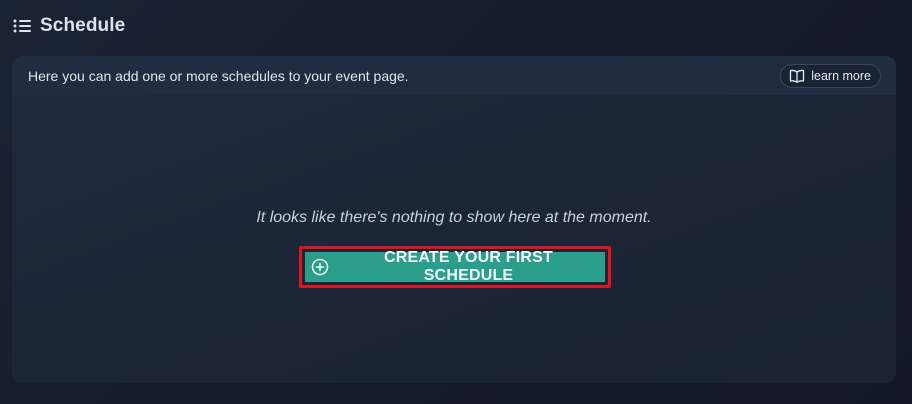  I want to click on learn-more-label: learn more, so click(841, 75).